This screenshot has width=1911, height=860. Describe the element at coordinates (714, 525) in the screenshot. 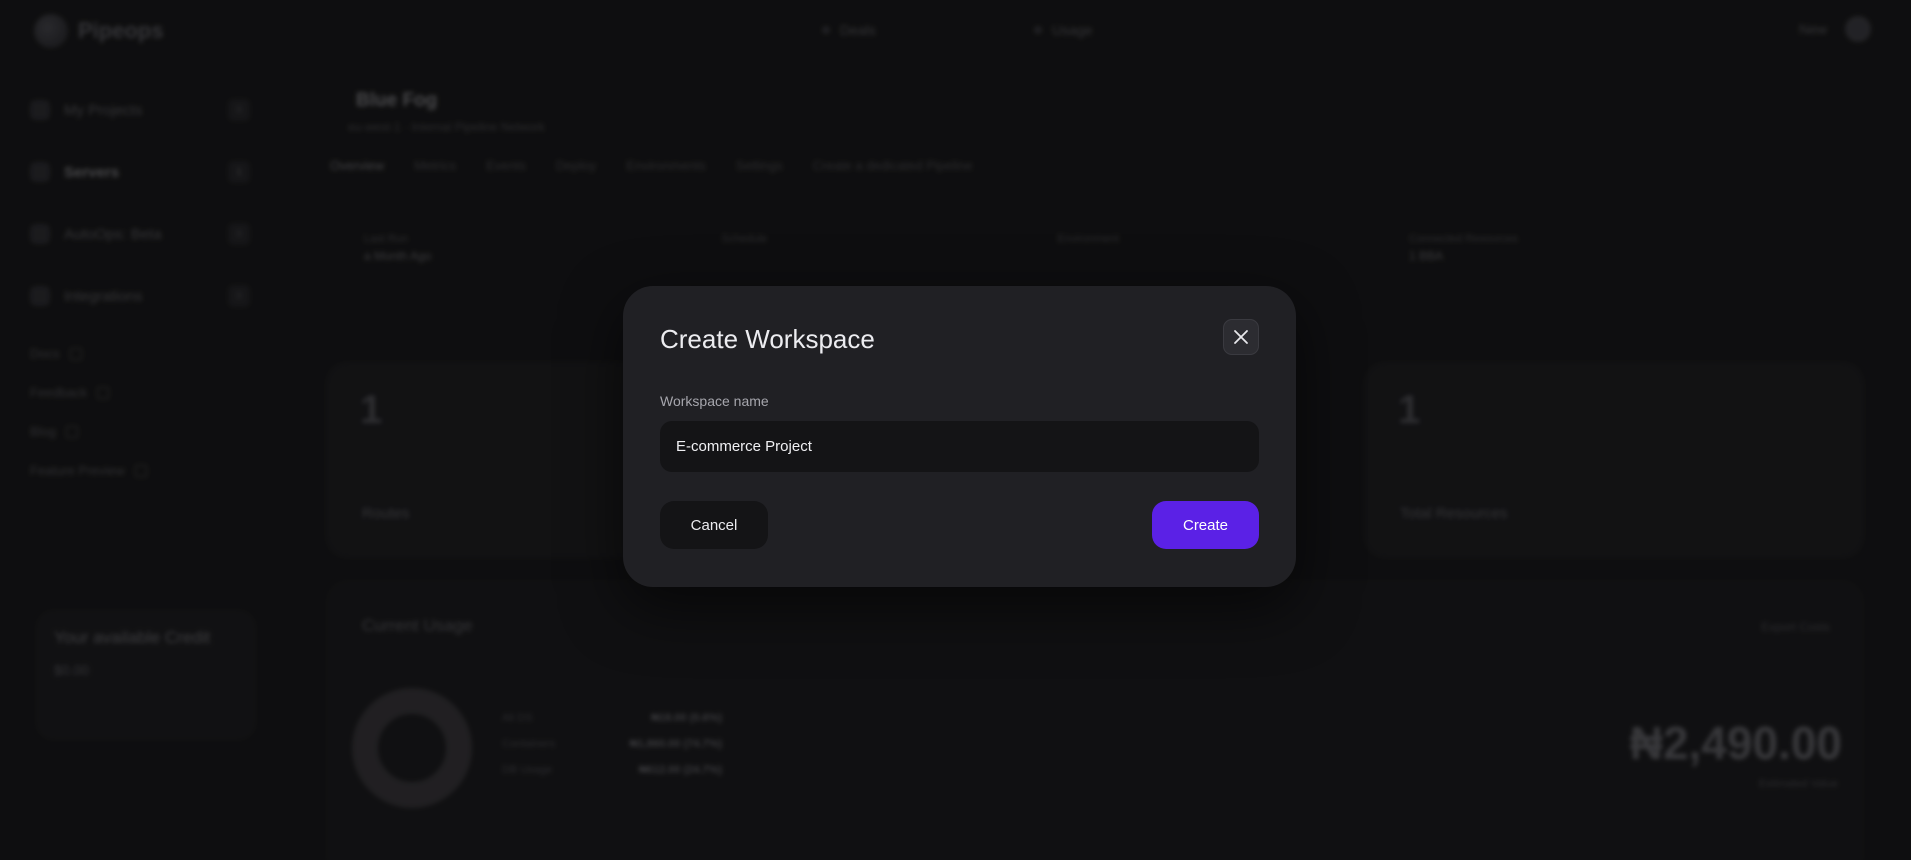

I see `cancel-button: Cancel` at that location.